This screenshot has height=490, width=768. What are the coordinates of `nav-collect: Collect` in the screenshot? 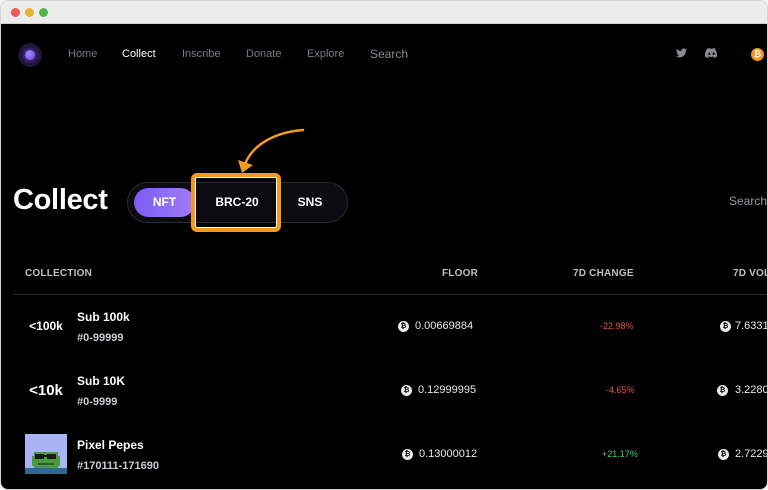 It's located at (139, 54).